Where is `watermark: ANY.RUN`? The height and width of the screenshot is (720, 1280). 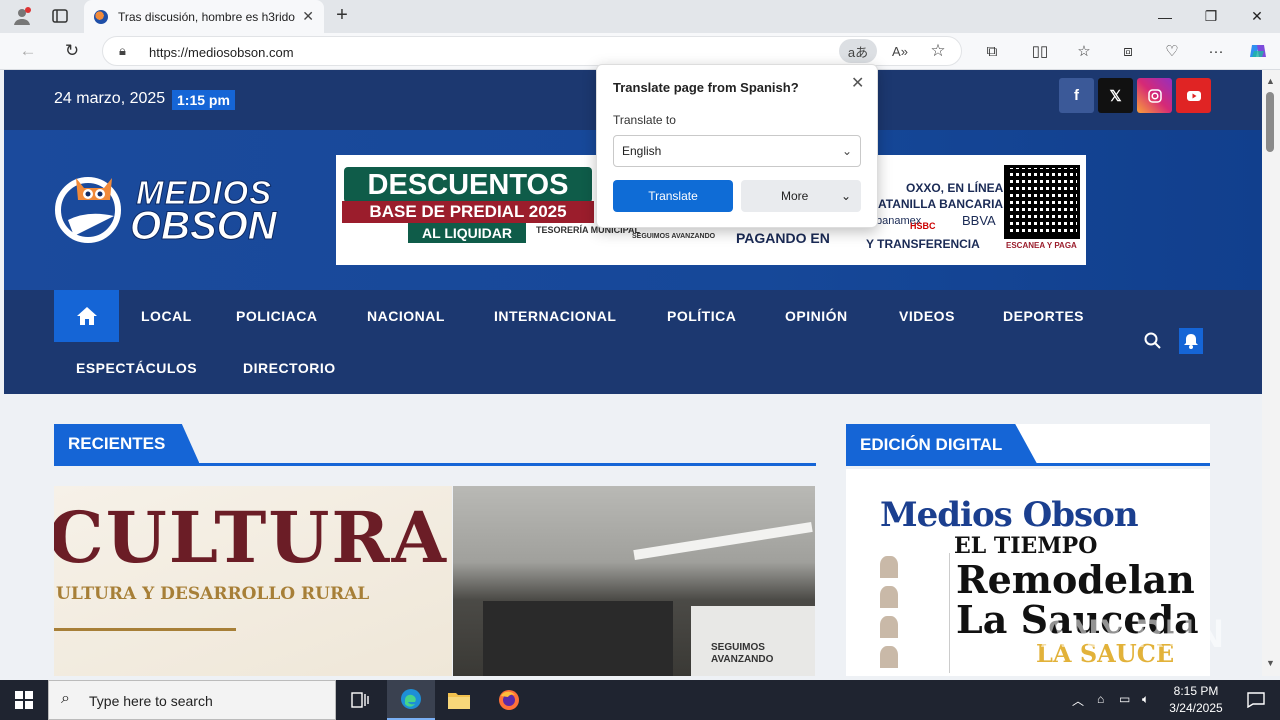 watermark: ANY.RUN is located at coordinates (1132, 634).